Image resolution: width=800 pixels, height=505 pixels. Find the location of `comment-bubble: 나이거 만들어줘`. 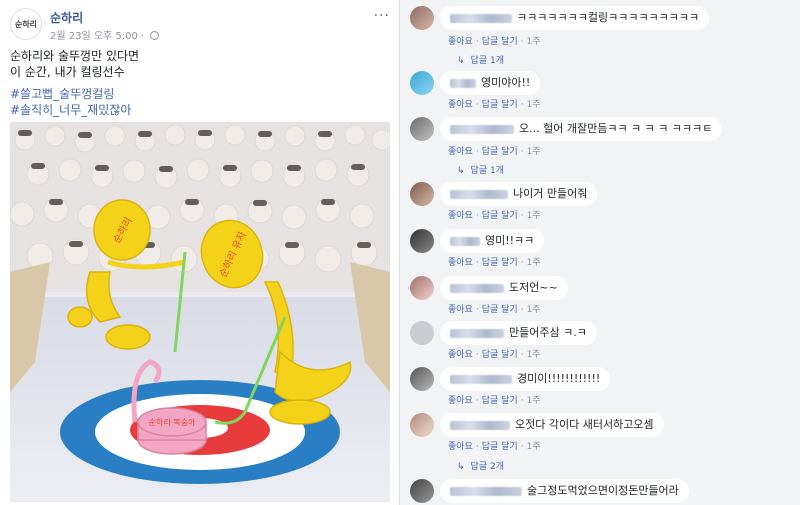

comment-bubble: 나이거 만들어줘 is located at coordinates (519, 194).